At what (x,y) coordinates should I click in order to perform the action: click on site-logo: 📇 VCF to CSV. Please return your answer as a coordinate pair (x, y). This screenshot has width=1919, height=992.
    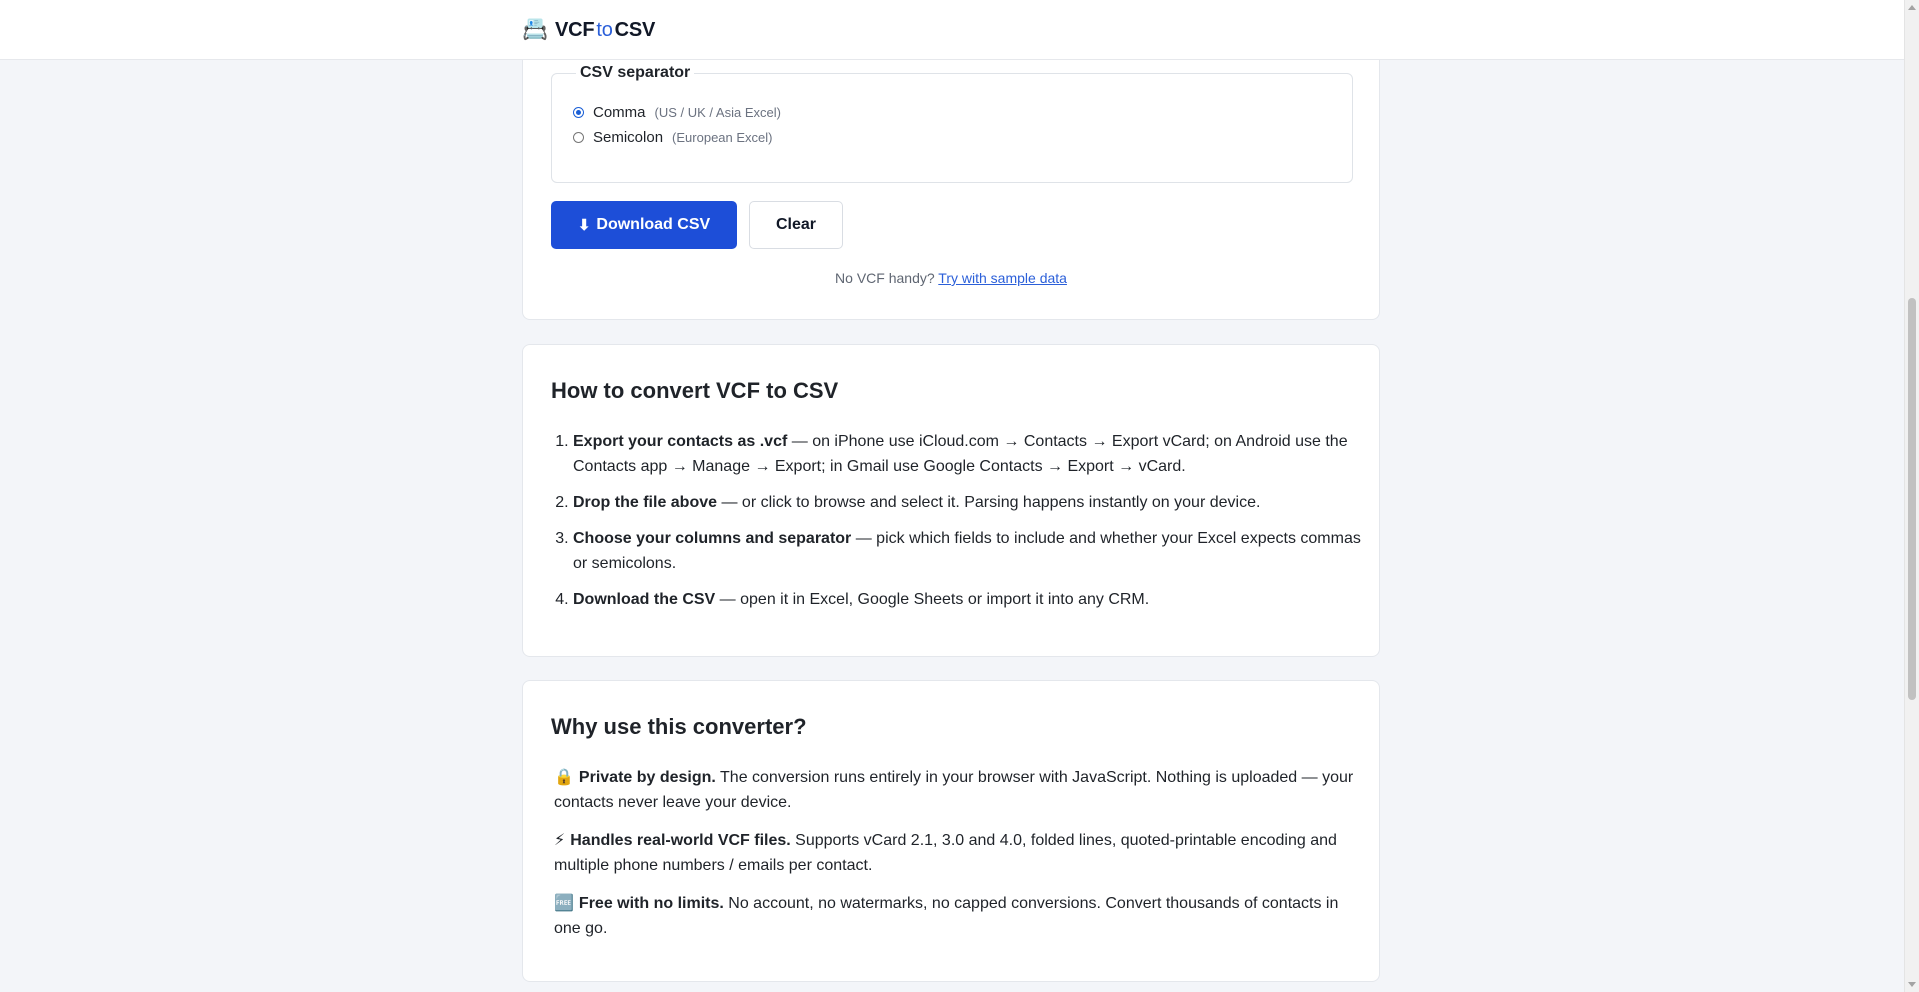
    Looking at the image, I should click on (588, 30).